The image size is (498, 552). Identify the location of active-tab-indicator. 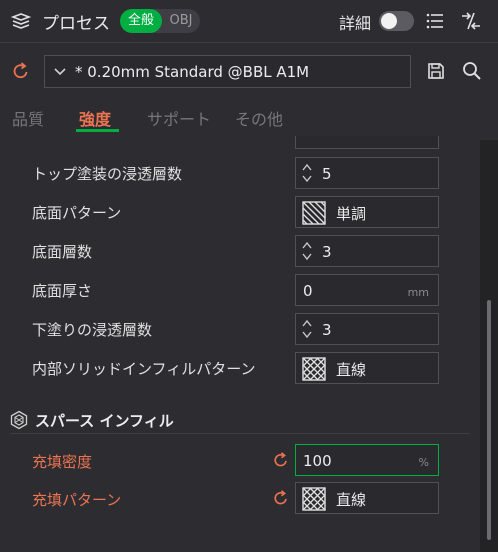
(97, 130).